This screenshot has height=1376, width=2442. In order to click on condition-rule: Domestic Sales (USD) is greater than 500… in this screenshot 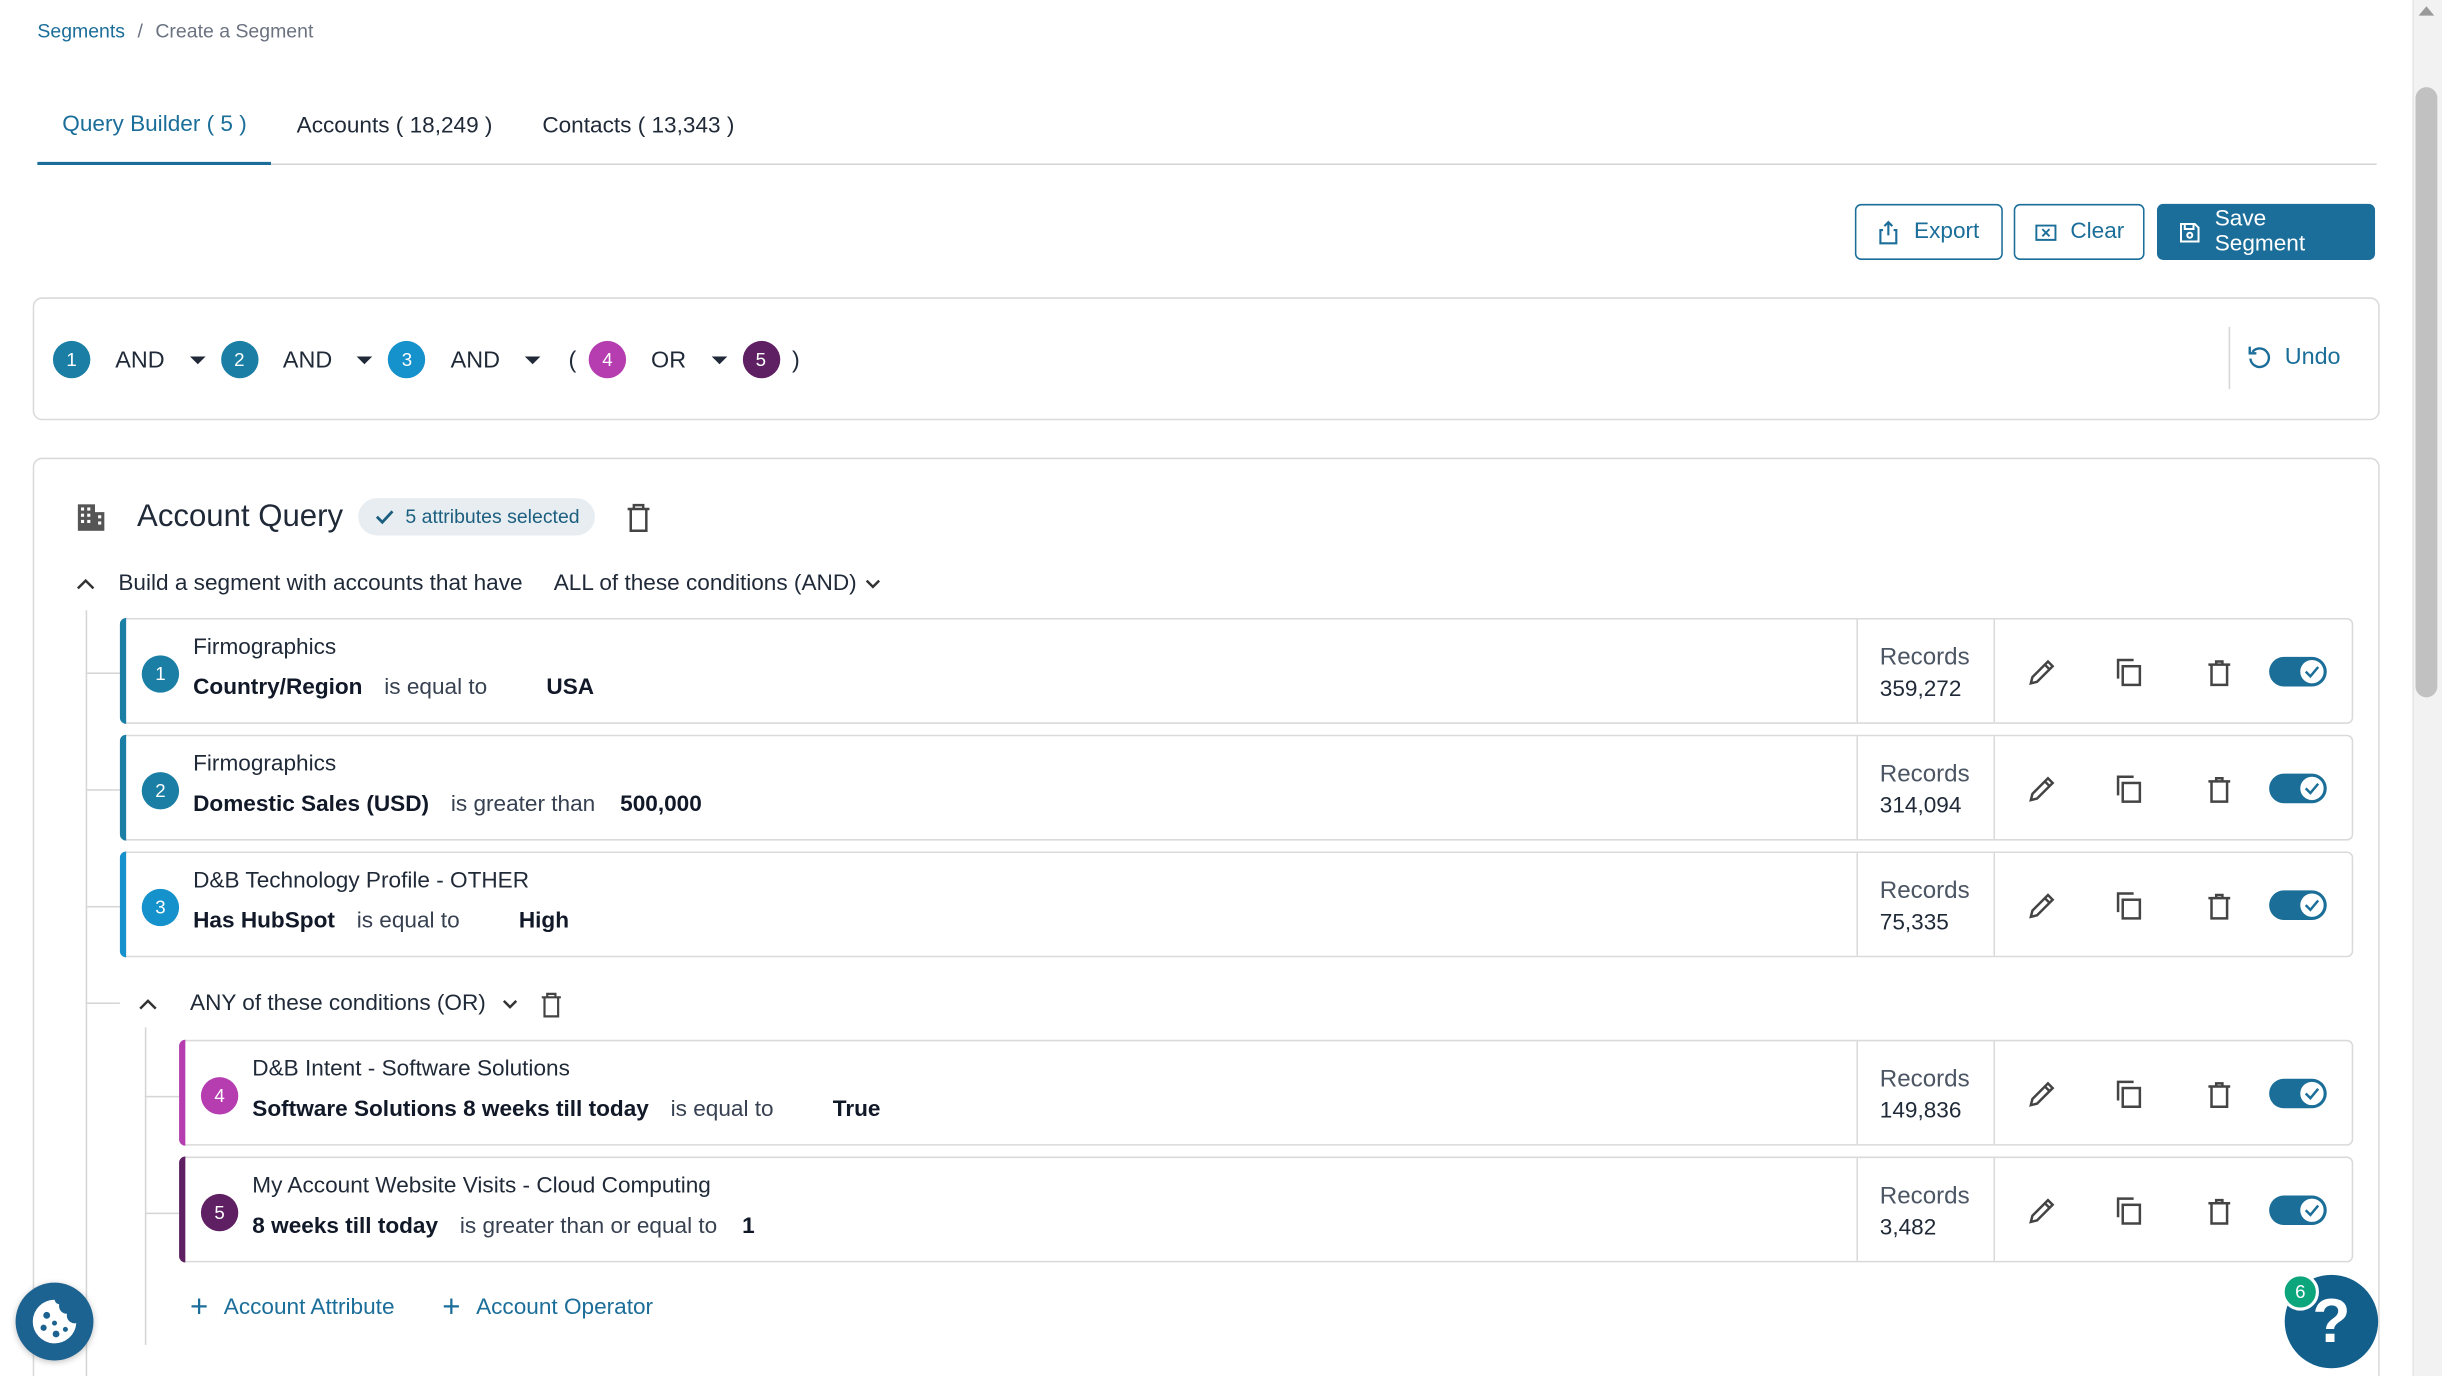, I will do `click(447, 804)`.